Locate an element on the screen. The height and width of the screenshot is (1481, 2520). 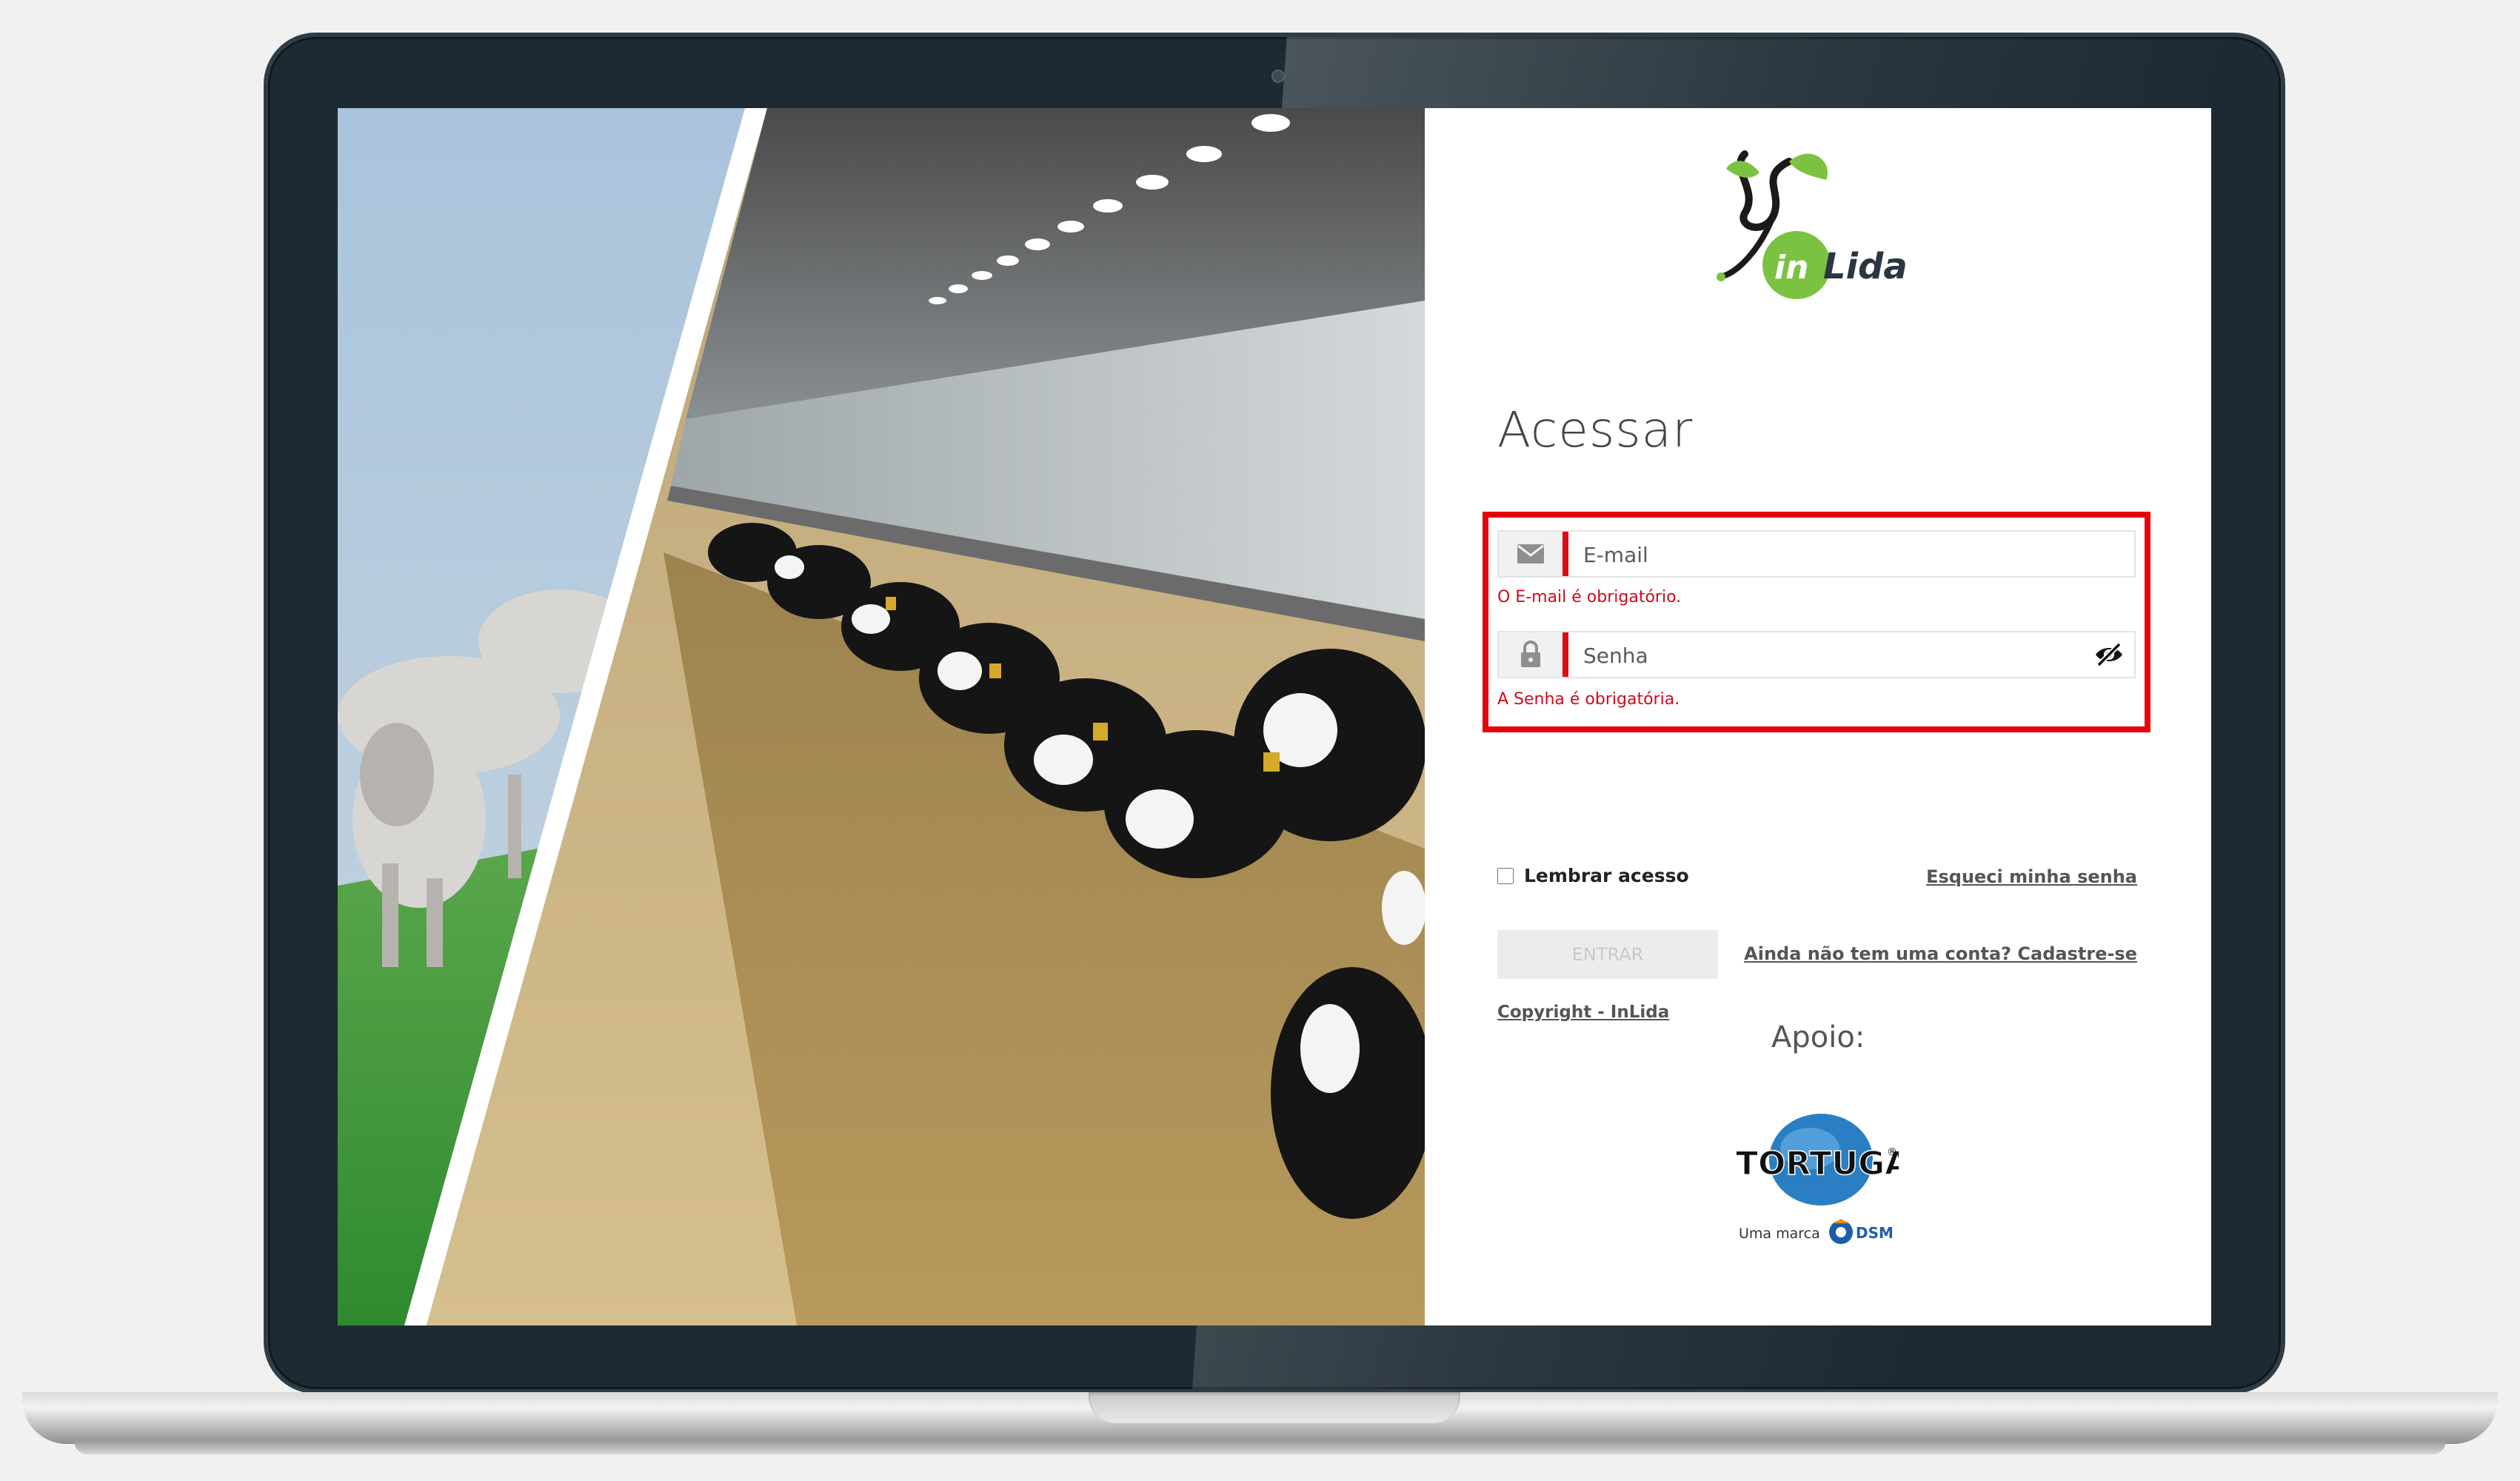
remember-label: Lembrar acesso is located at coordinates (1607, 876).